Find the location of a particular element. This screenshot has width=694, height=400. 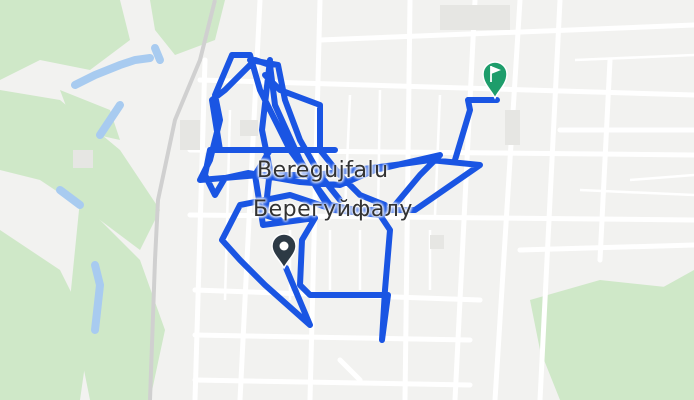

end-marker is located at coordinates (495, 80).